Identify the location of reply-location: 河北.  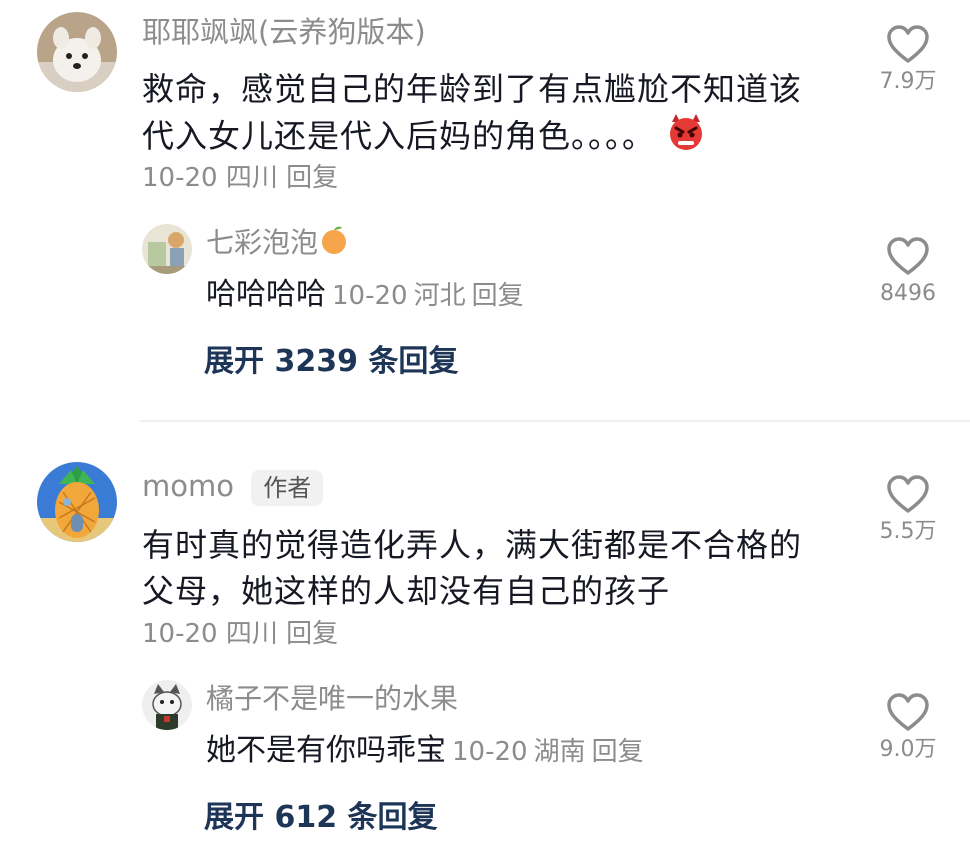
(439, 296).